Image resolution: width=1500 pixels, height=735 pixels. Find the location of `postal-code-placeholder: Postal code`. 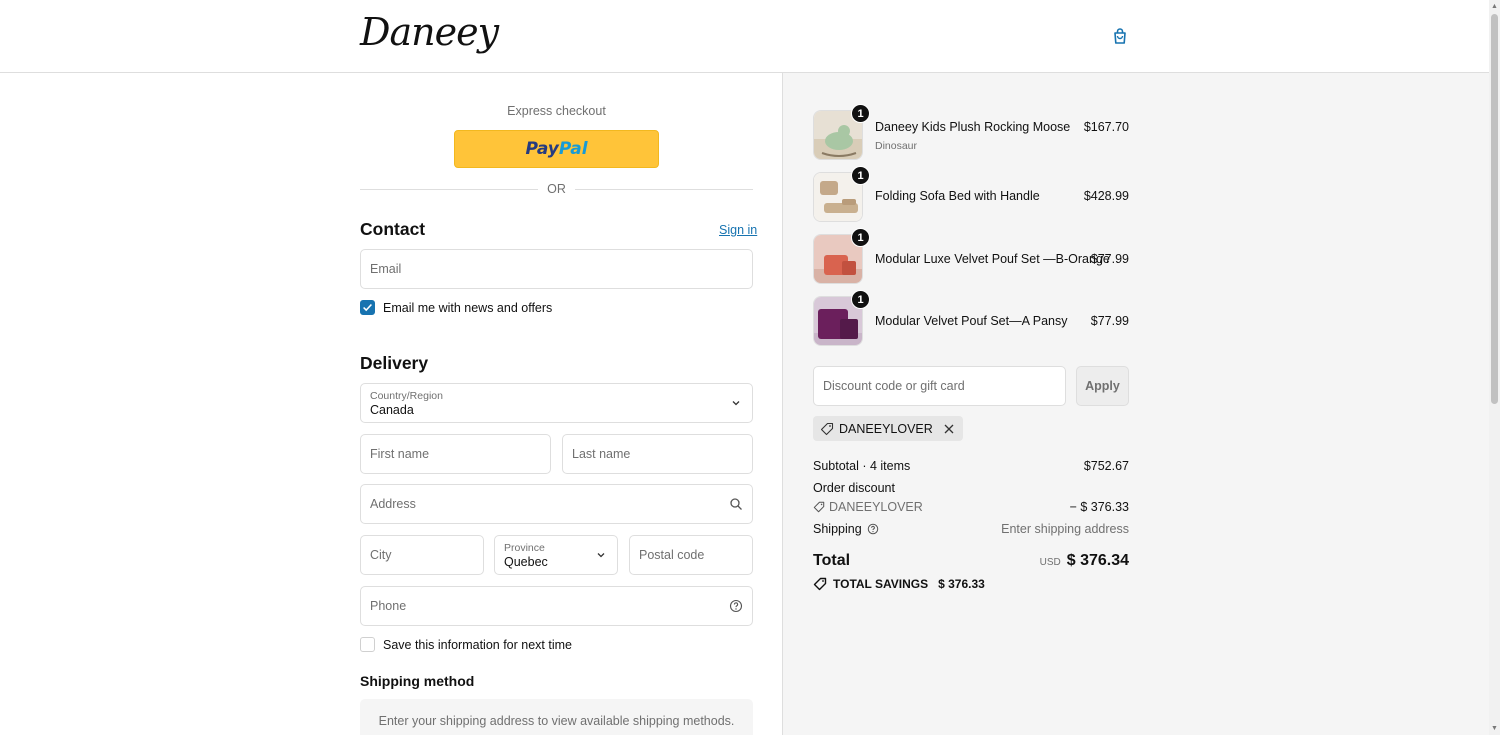

postal-code-placeholder: Postal code is located at coordinates (672, 555).